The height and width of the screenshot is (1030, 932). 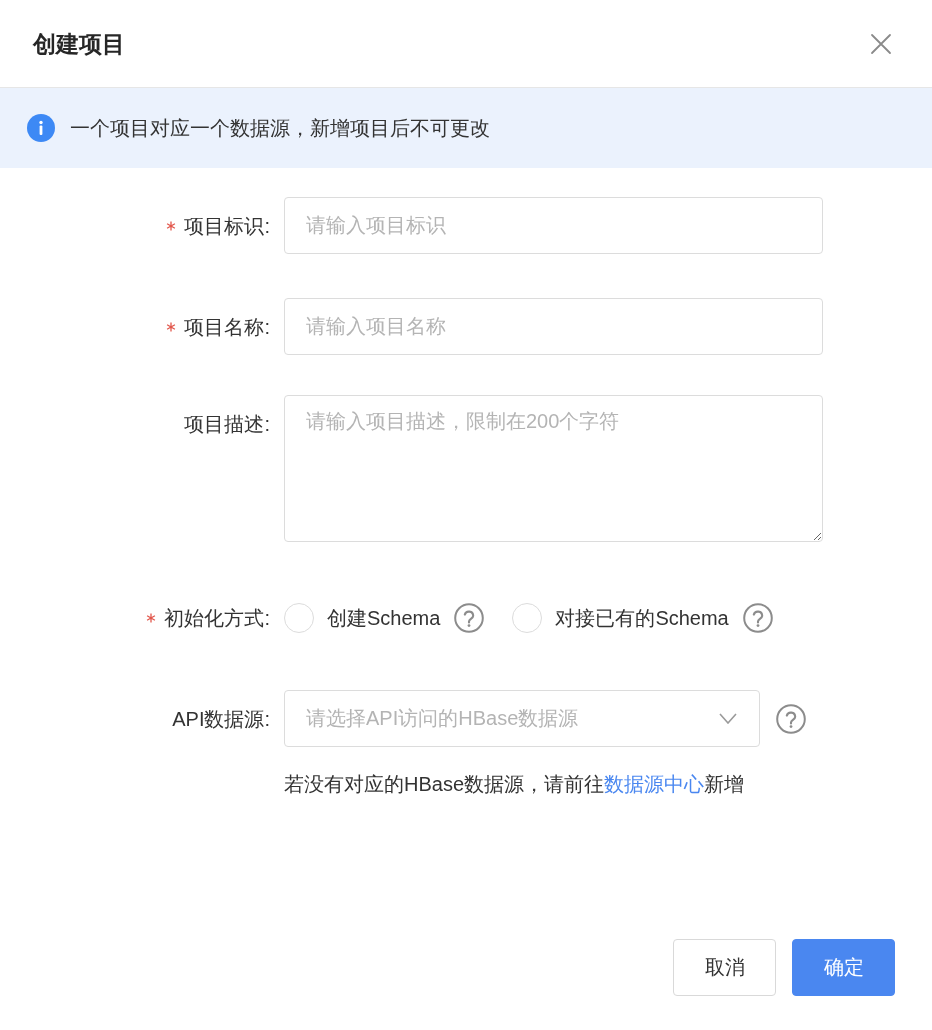 I want to click on chevron-down-icon, so click(x=728, y=718).